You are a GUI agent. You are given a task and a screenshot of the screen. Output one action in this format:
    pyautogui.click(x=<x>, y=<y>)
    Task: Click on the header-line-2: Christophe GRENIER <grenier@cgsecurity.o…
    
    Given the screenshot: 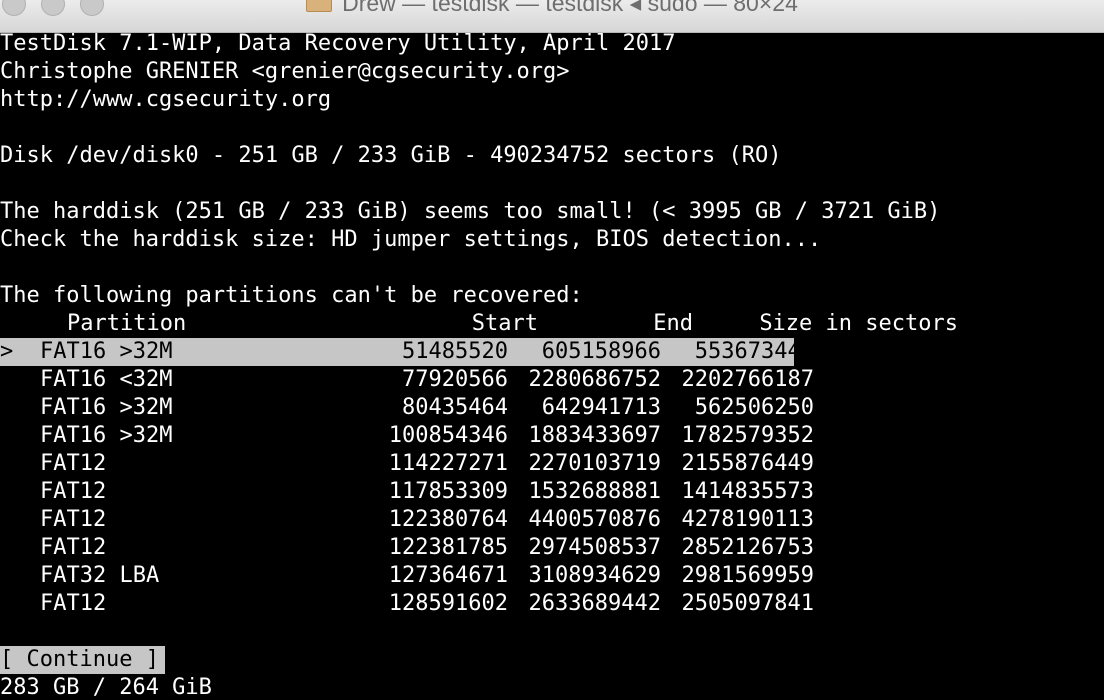 What is the action you would take?
    pyautogui.click(x=285, y=71)
    